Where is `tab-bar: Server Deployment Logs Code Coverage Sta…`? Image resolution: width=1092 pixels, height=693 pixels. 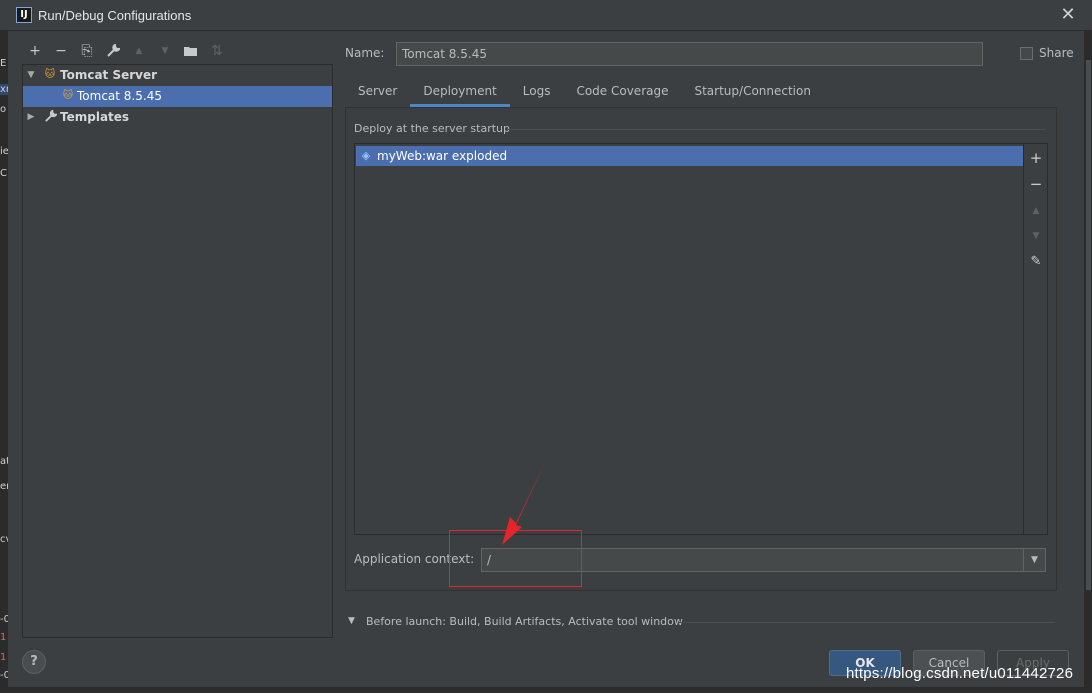 tab-bar: Server Deployment Logs Code Coverage Sta… is located at coordinates (584, 93).